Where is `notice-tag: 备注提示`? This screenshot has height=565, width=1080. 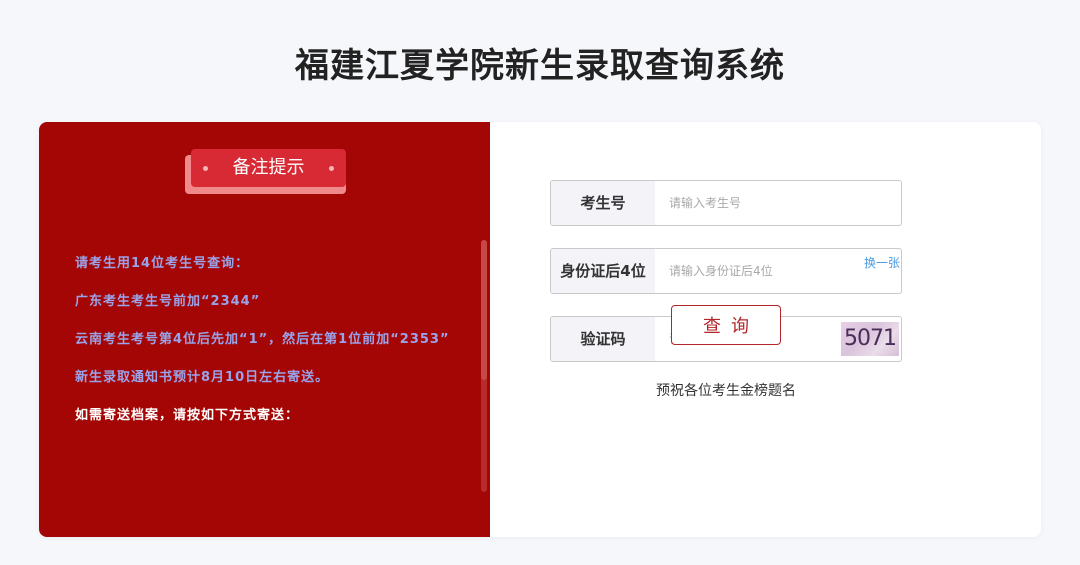
notice-tag: 备注提示 is located at coordinates (265, 171).